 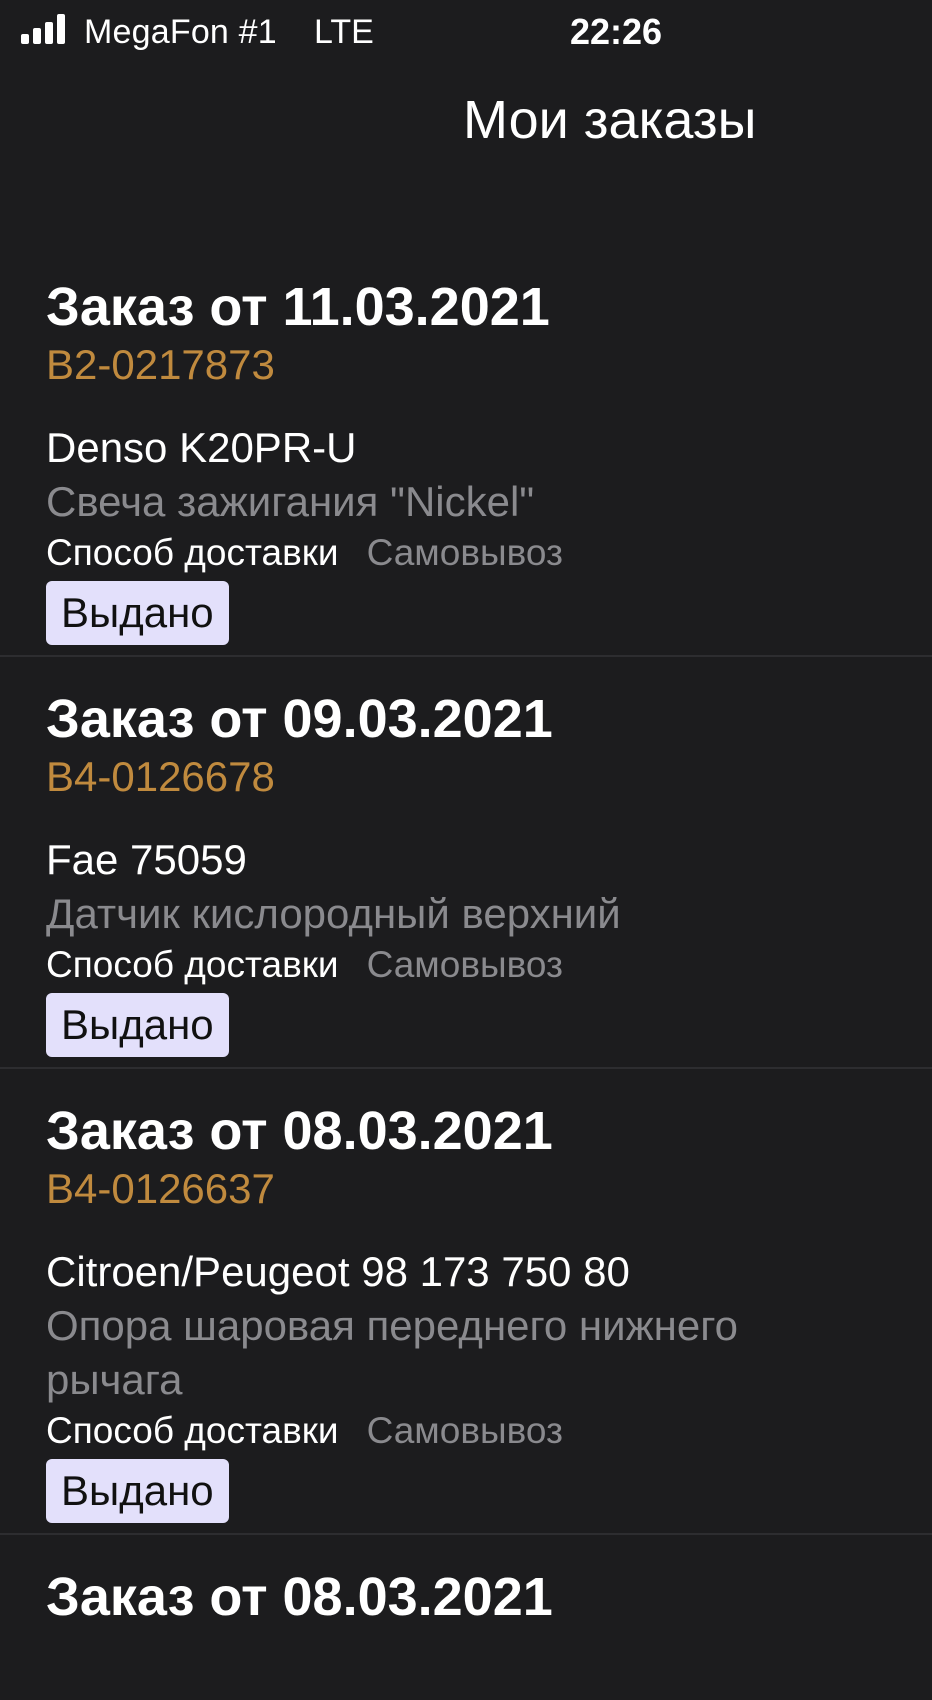 I want to click on order-card: Заказ от 08.03.2021, so click(x=466, y=1582).